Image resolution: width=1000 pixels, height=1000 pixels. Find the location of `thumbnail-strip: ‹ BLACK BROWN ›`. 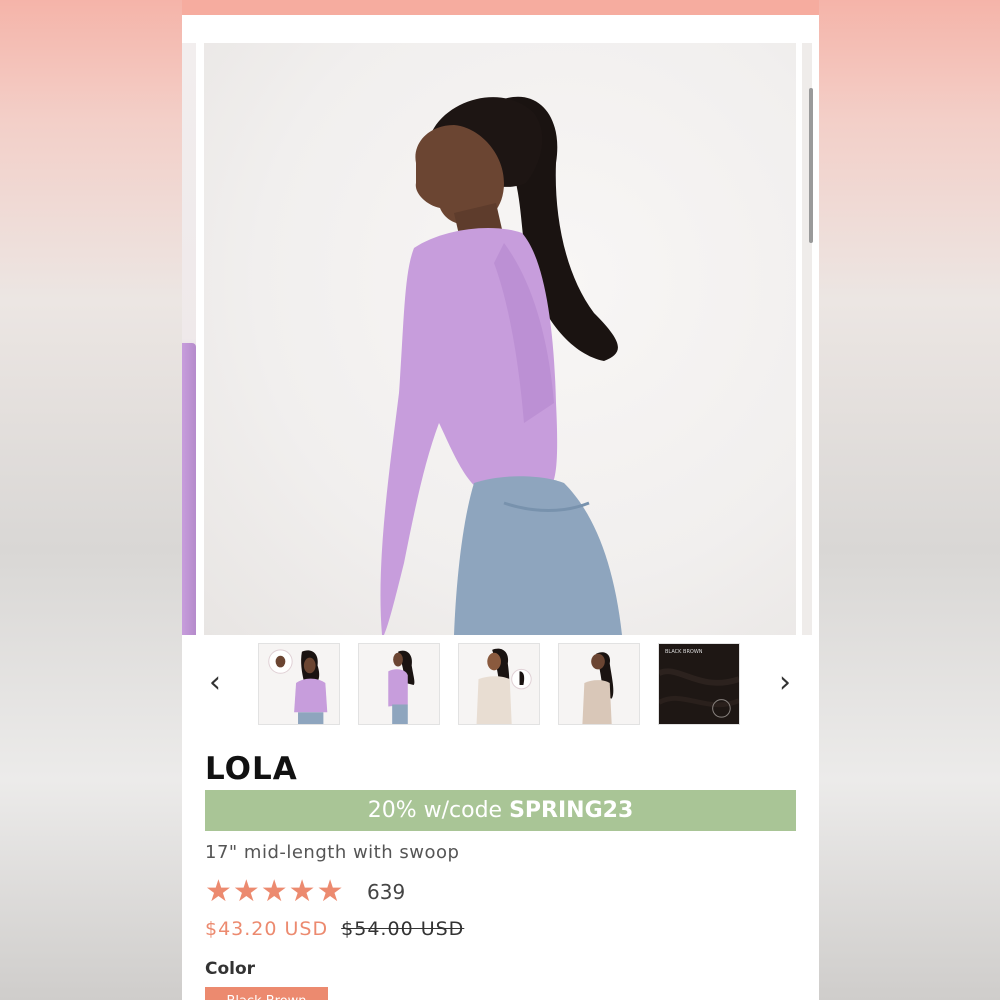

thumbnail-strip: ‹ BLACK BROWN › is located at coordinates (500, 685).